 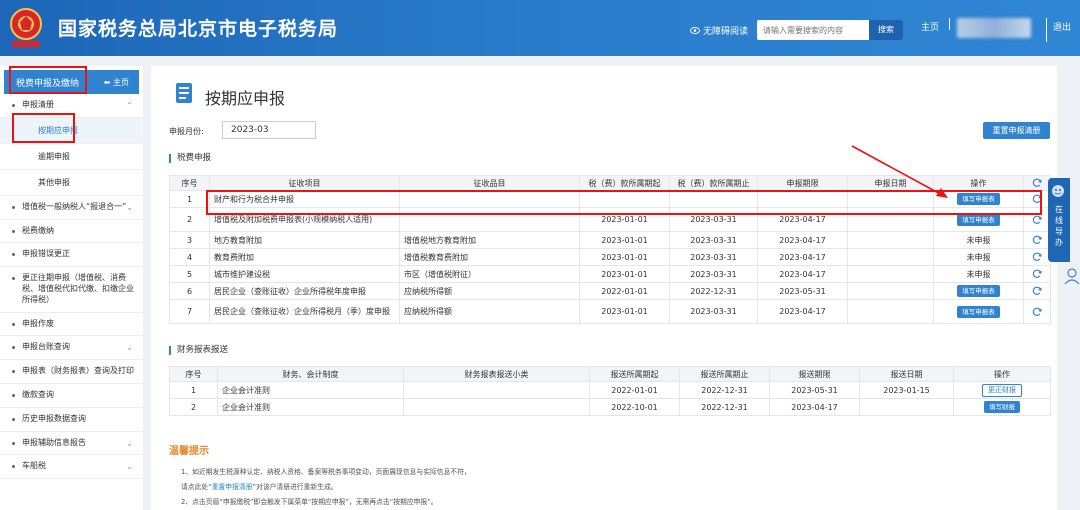 I want to click on cell-subitem: 应纳税所得额, so click(x=489, y=291).